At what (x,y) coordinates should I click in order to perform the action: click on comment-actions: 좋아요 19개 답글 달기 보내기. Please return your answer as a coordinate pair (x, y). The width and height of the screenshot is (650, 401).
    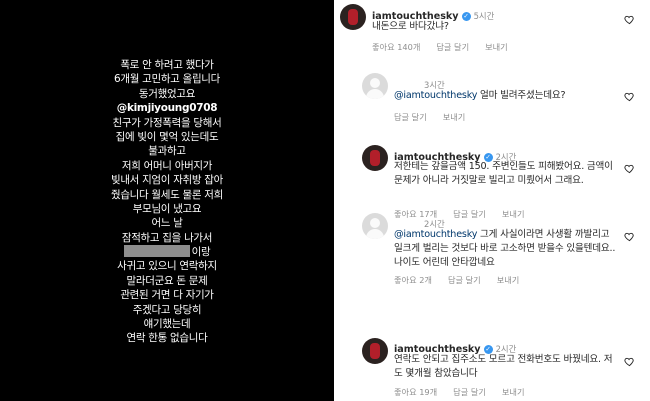
    Looking at the image, I should click on (467, 392).